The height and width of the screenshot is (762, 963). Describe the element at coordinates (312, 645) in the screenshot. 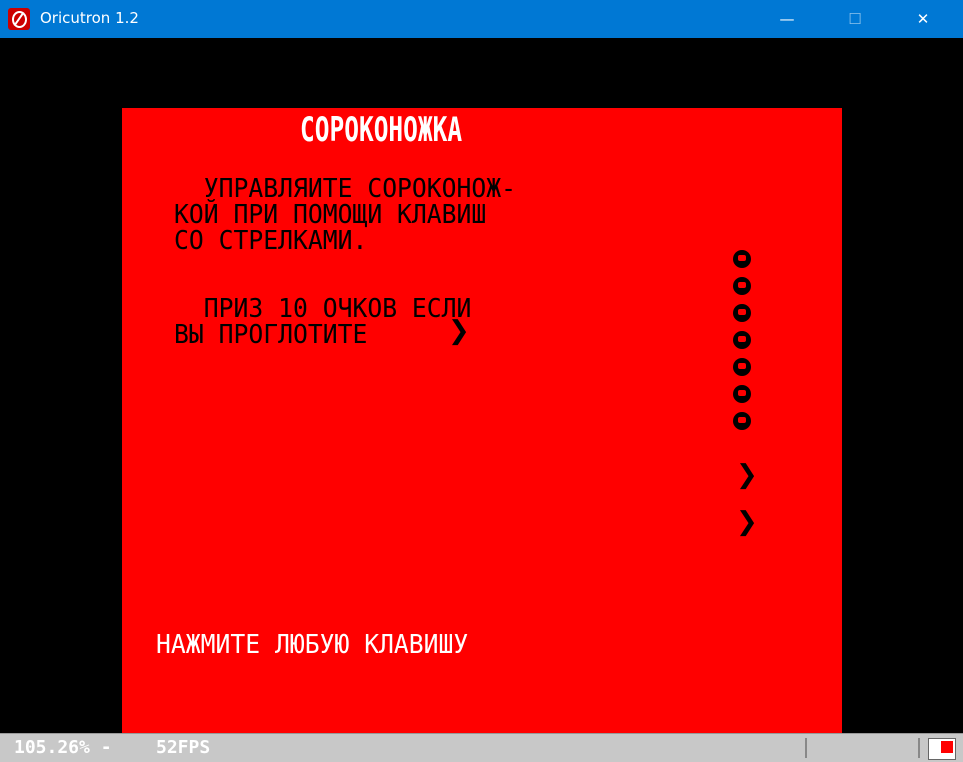

I see `press-any-key-prompt: НАЖМИТЕ ЛЮБУЮ КЛАВИШУ` at that location.